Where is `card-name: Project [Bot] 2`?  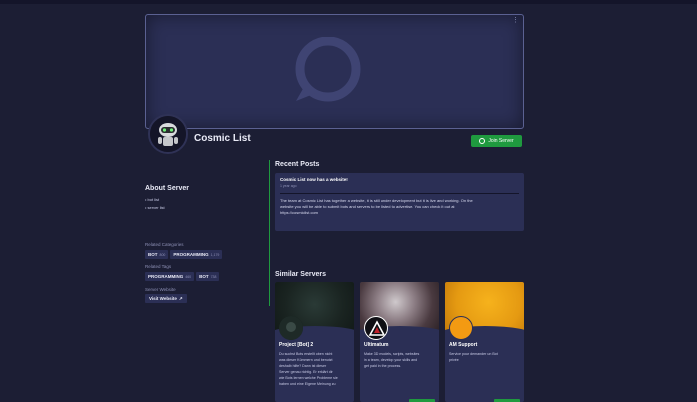 card-name: Project [Bot] 2 is located at coordinates (296, 345).